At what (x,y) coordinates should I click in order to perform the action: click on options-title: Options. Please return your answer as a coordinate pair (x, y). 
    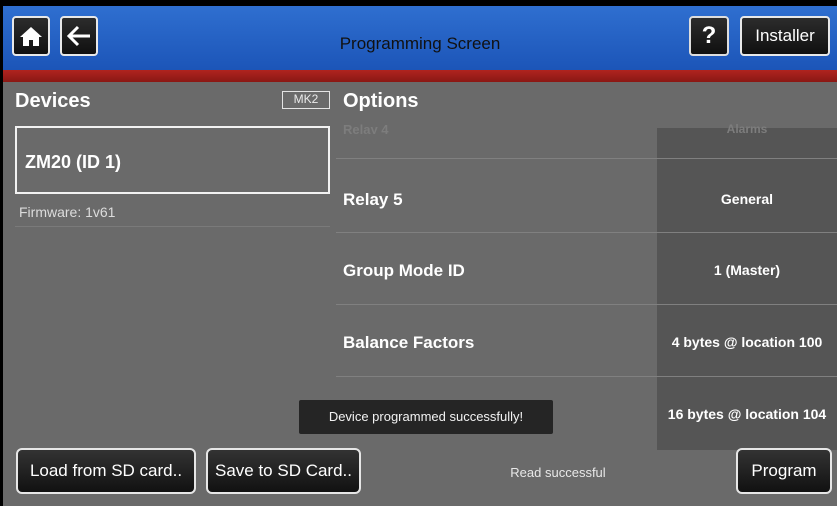
    Looking at the image, I should click on (381, 101).